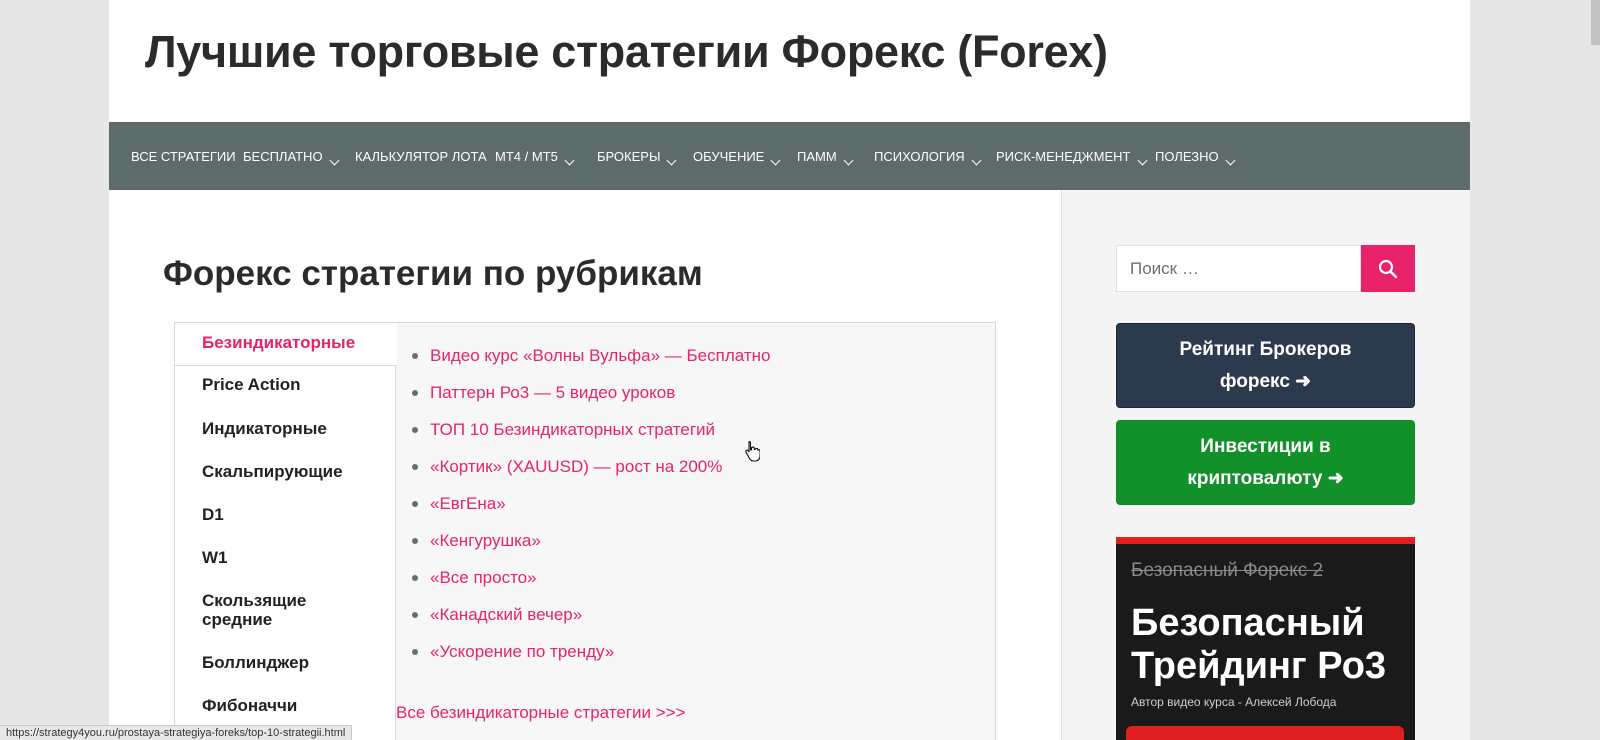  What do you see at coordinates (588, 400) in the screenshot?
I see `list-item: Паттерн Ро3 — 5 видео уроков` at bounding box center [588, 400].